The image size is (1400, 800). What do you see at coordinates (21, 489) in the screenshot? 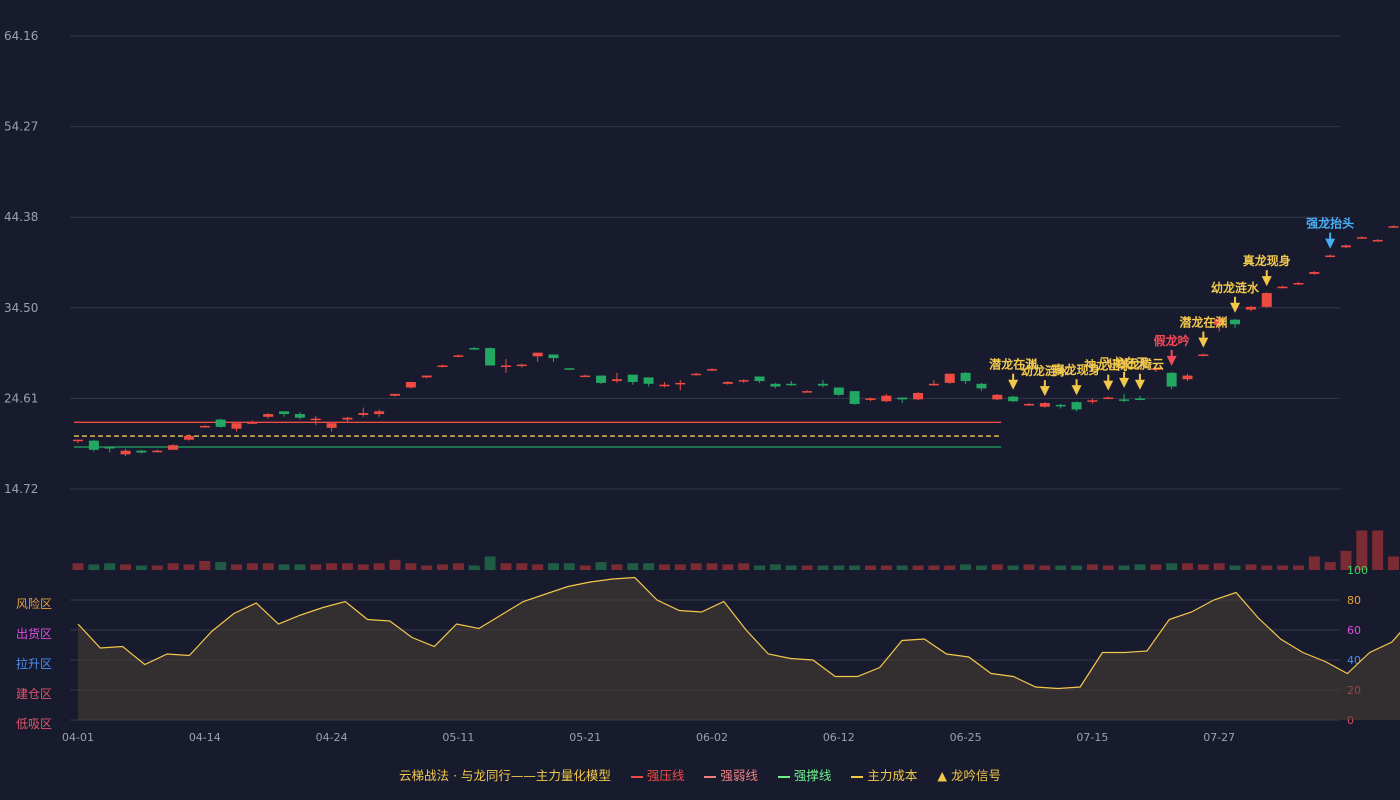
I see `price-tick-label: 14.72` at bounding box center [21, 489].